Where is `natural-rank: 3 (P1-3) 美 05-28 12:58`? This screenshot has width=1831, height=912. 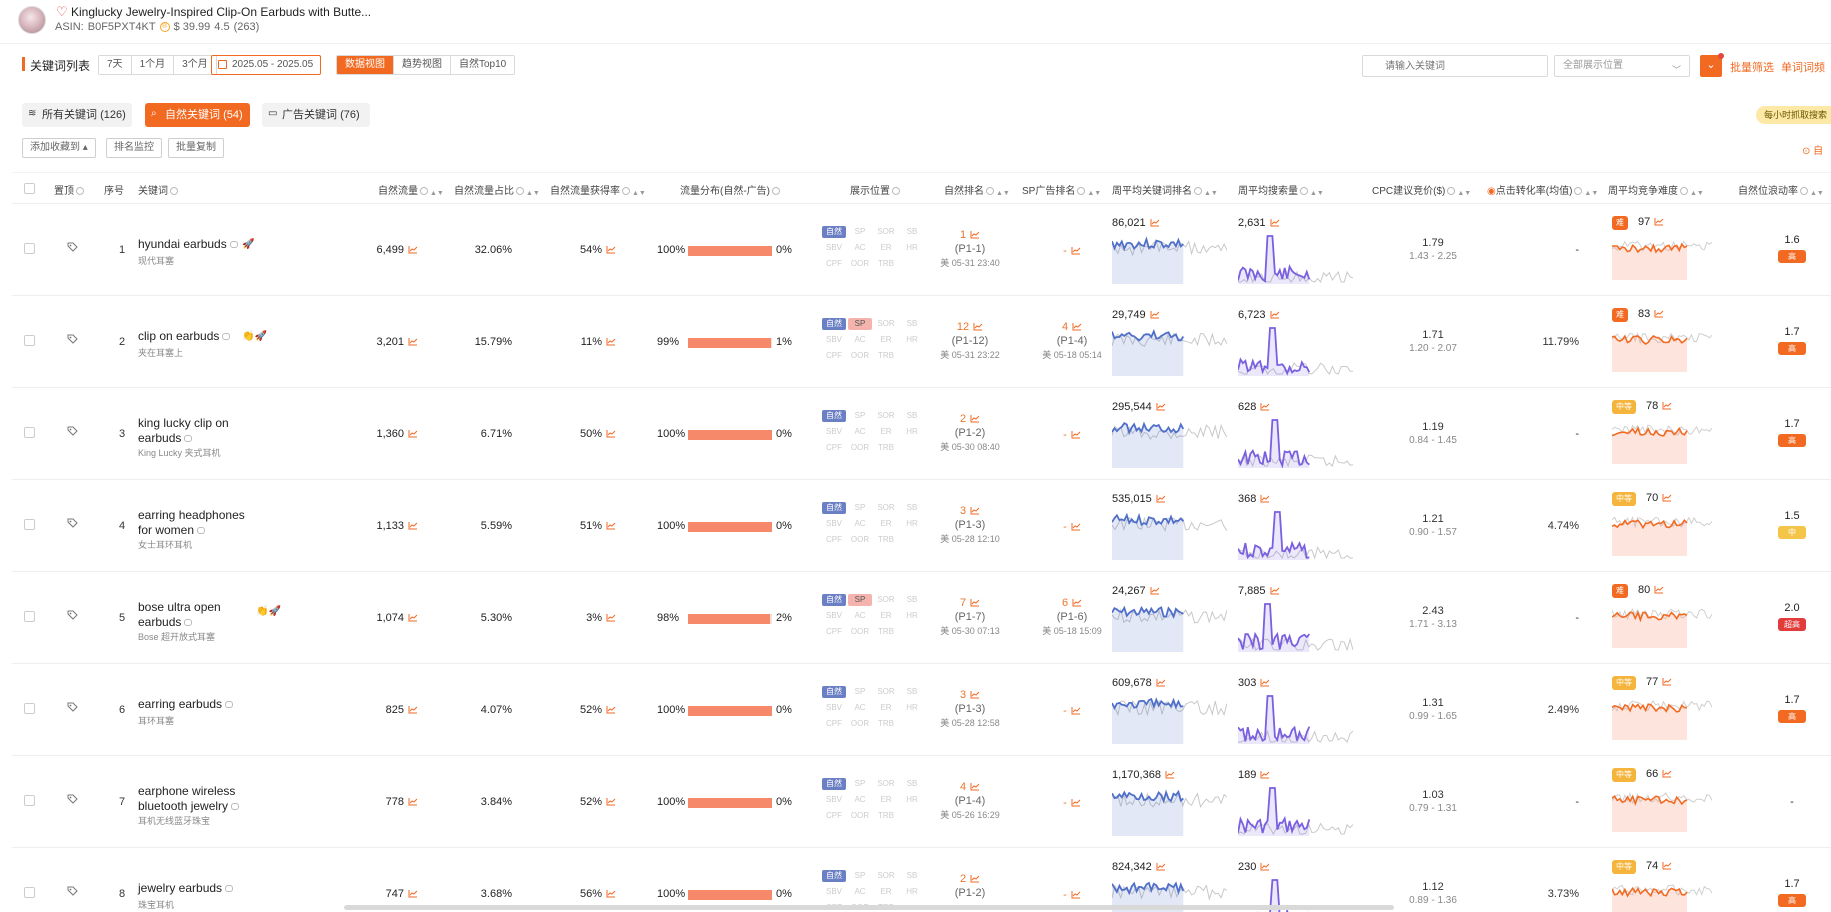 natural-rank: 3 (P1-3) 美 05-28 12:58 is located at coordinates (970, 709).